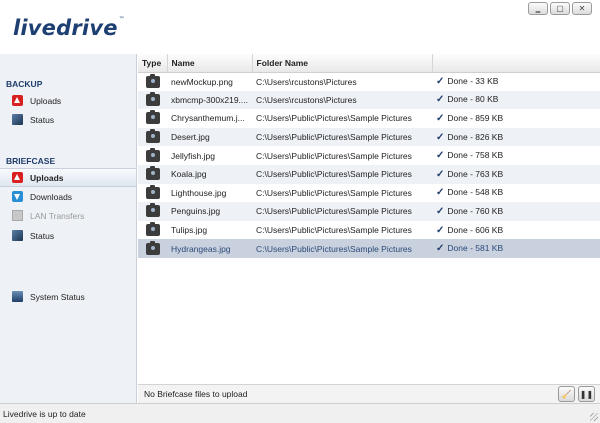 Image resolution: width=600 pixels, height=423 pixels. What do you see at coordinates (210, 63) in the screenshot?
I see `column-header-name: Name` at bounding box center [210, 63].